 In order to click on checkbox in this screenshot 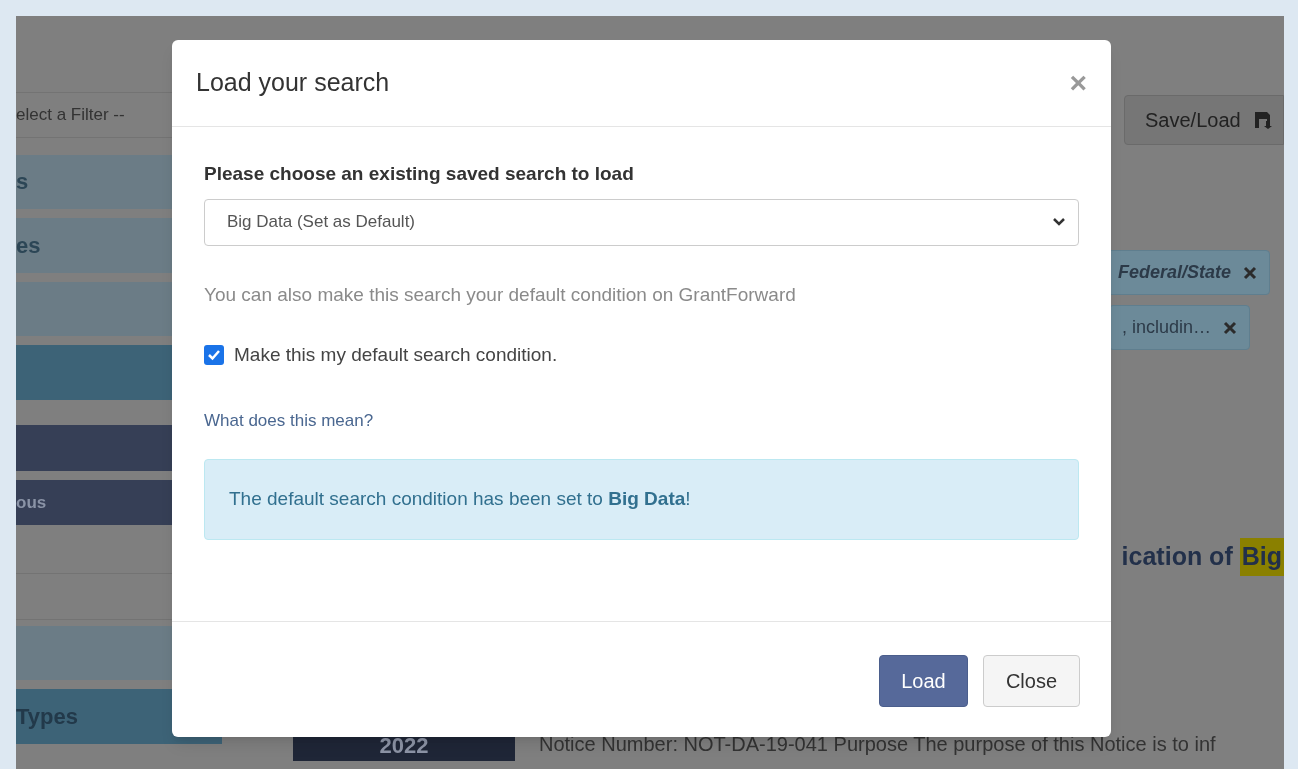, I will do `click(214, 355)`.